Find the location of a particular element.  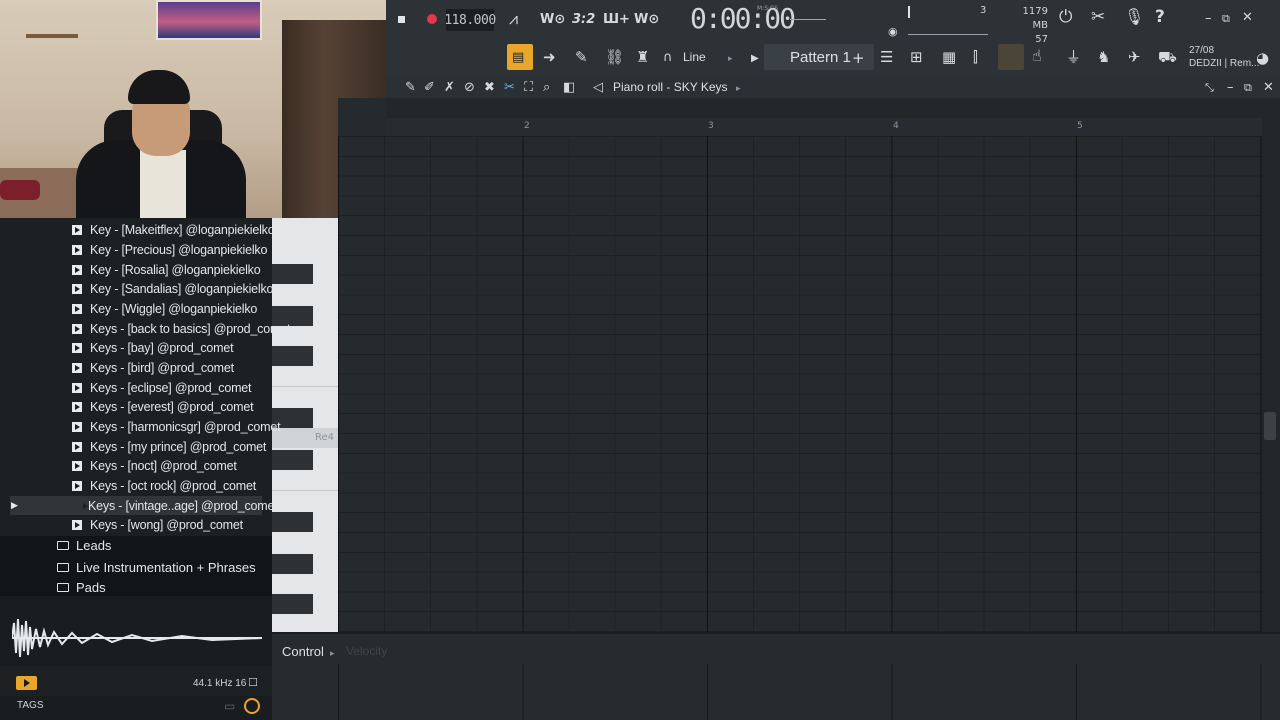

folder-open-icon: ▭ is located at coordinates (229, 706).